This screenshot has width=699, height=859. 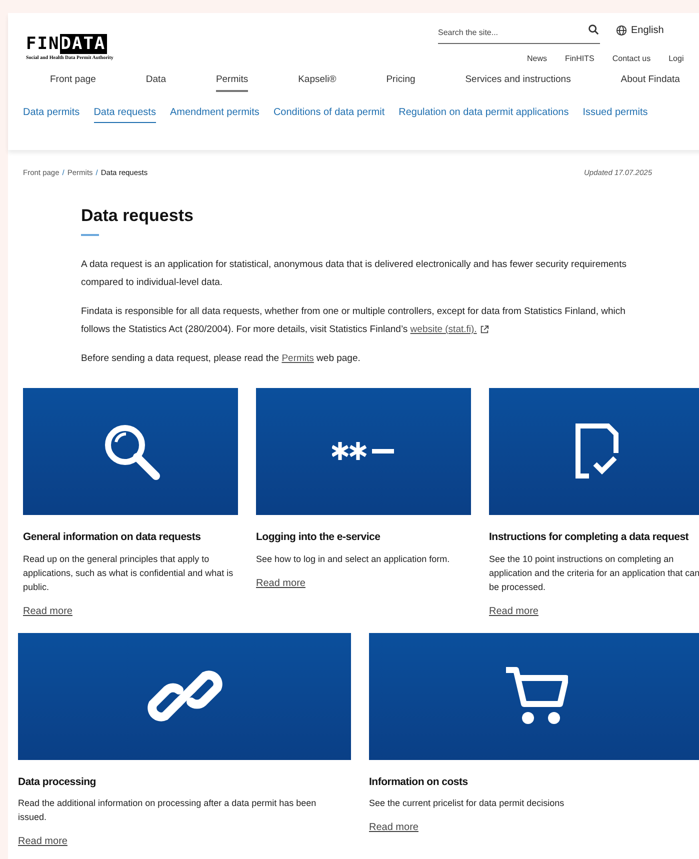 I want to click on document-check-icon, so click(x=596, y=451).